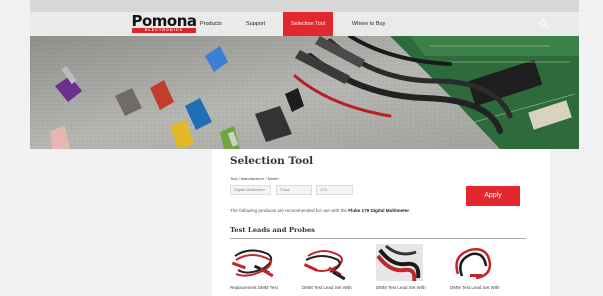 The height and width of the screenshot is (296, 603). Describe the element at coordinates (304, 6) in the screenshot. I see `top-bar` at that location.